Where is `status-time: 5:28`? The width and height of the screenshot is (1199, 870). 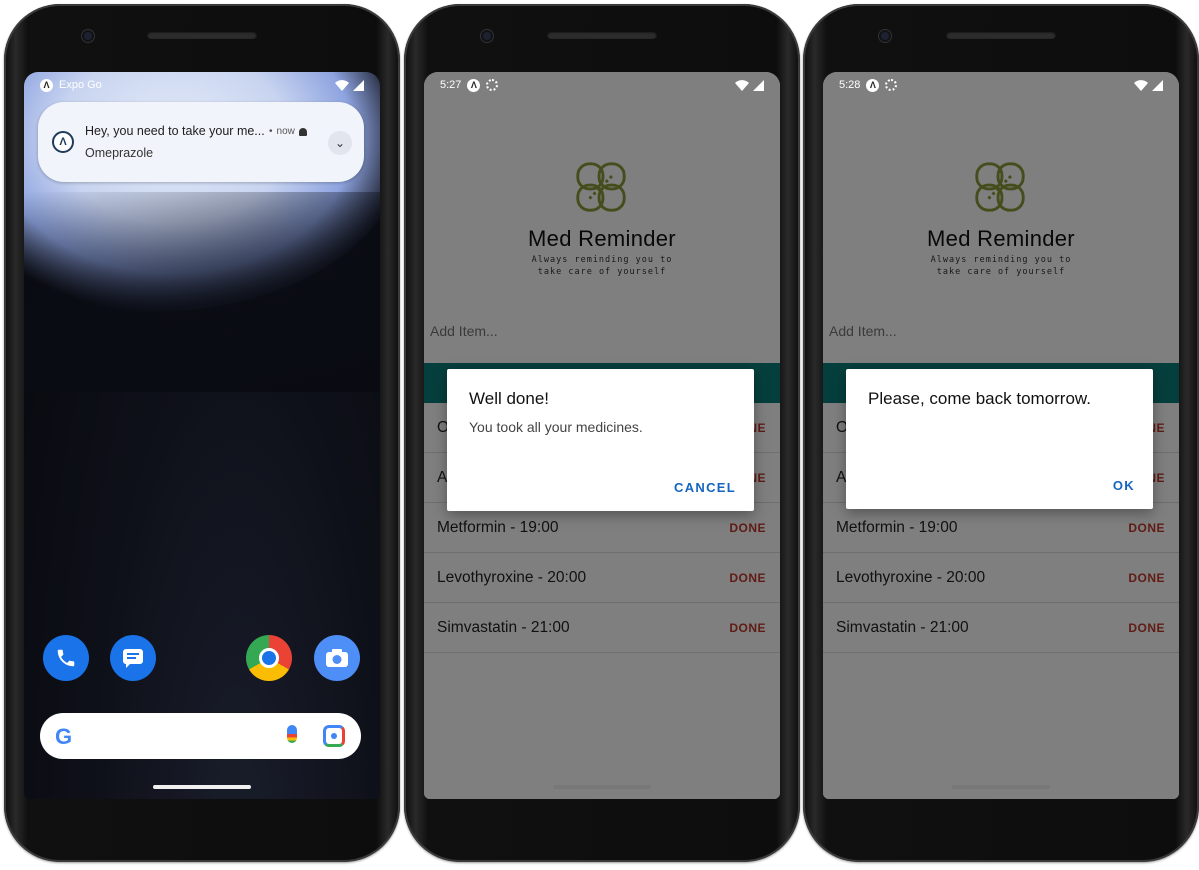 status-time: 5:28 is located at coordinates (850, 85).